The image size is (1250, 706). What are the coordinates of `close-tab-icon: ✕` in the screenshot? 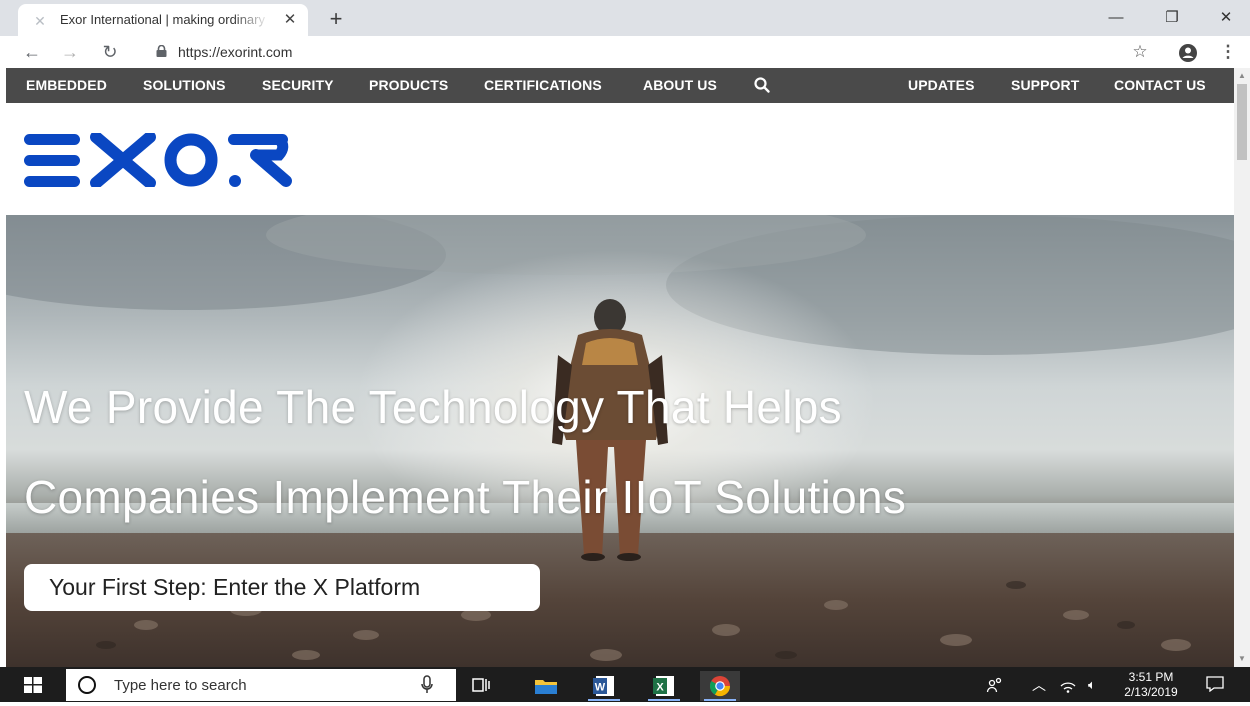 It's located at (290, 20).